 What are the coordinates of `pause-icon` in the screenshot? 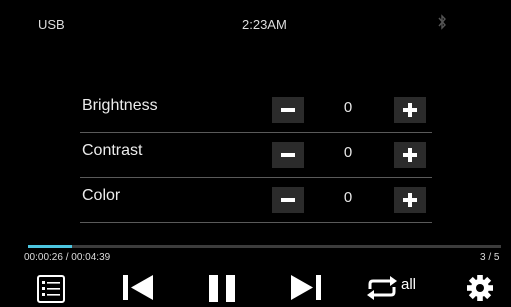 It's located at (223, 286).